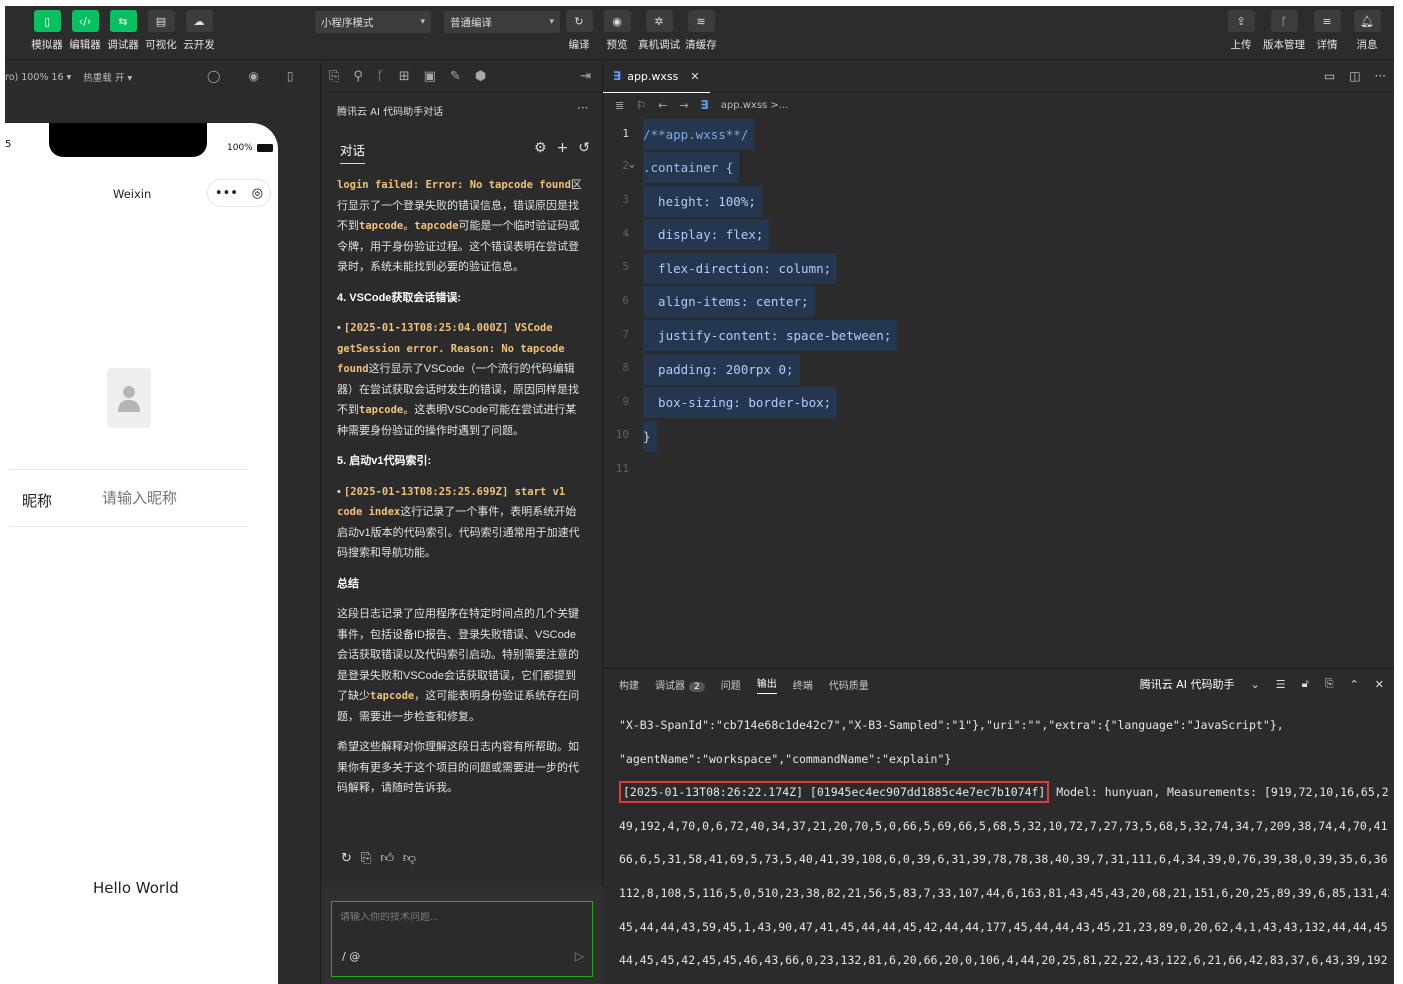 The width and height of the screenshot is (1403, 984). What do you see at coordinates (1284, 21) in the screenshot?
I see `branch-icon: ᚴ` at bounding box center [1284, 21].